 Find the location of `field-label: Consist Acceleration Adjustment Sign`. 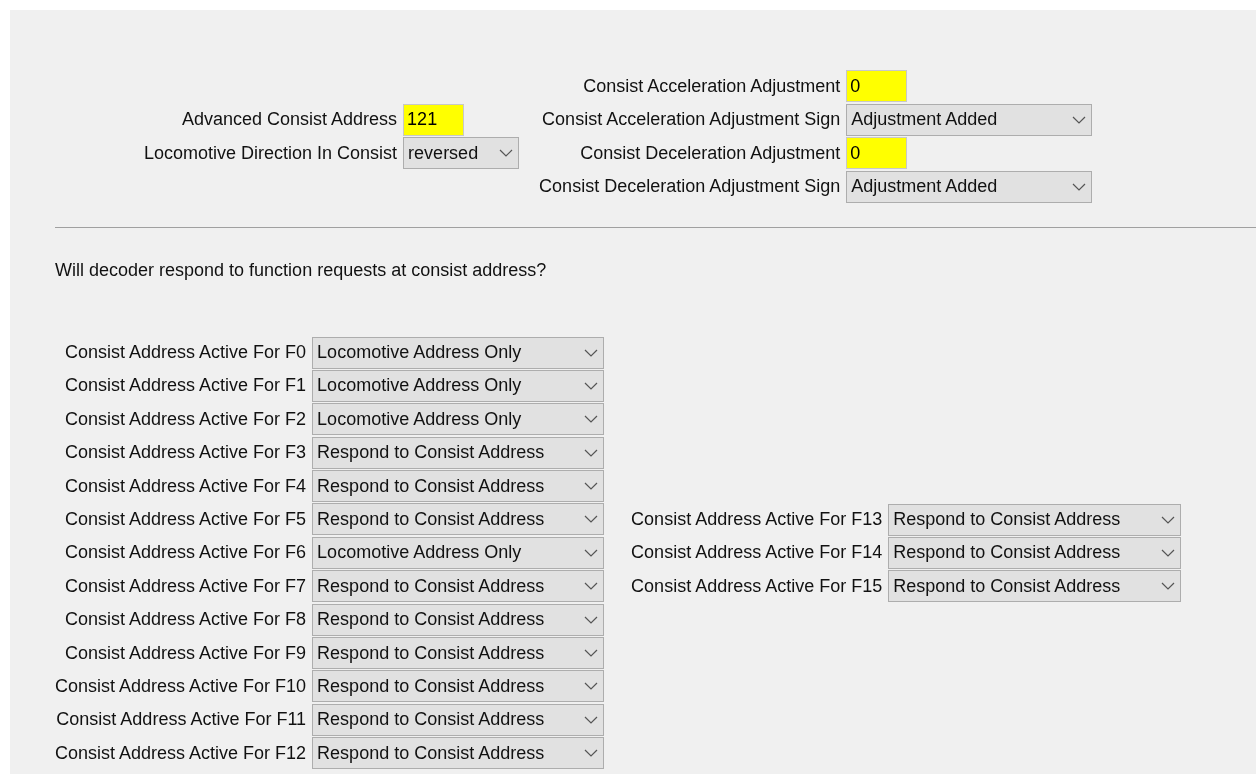

field-label: Consist Acceleration Adjustment Sign is located at coordinates (691, 119).